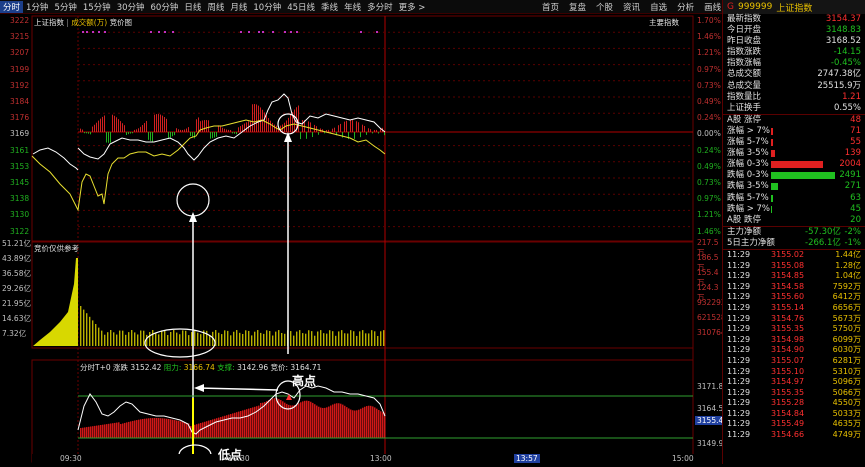 This screenshot has height=467, width=865. I want to click on tick-row: 11:29 3154.58 7592万, so click(794, 286).